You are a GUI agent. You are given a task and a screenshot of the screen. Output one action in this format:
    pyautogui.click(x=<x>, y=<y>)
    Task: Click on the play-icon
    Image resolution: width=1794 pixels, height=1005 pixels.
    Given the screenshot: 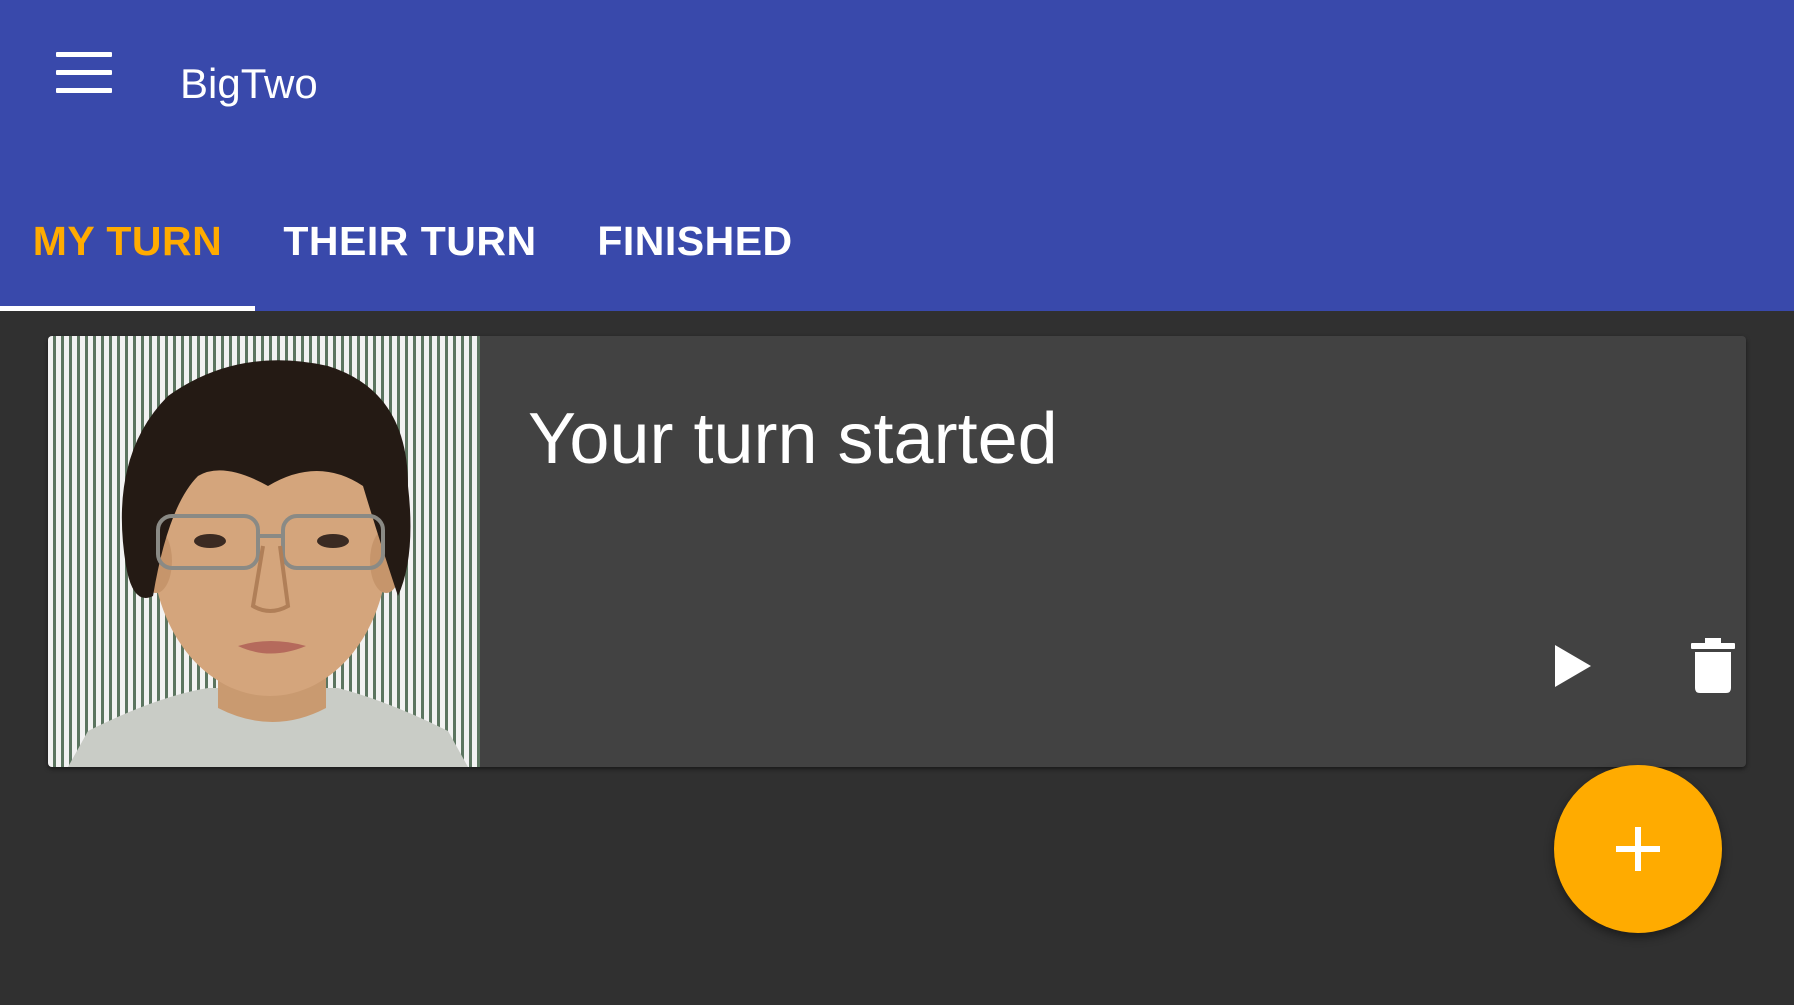 What is the action you would take?
    pyautogui.click(x=1573, y=666)
    